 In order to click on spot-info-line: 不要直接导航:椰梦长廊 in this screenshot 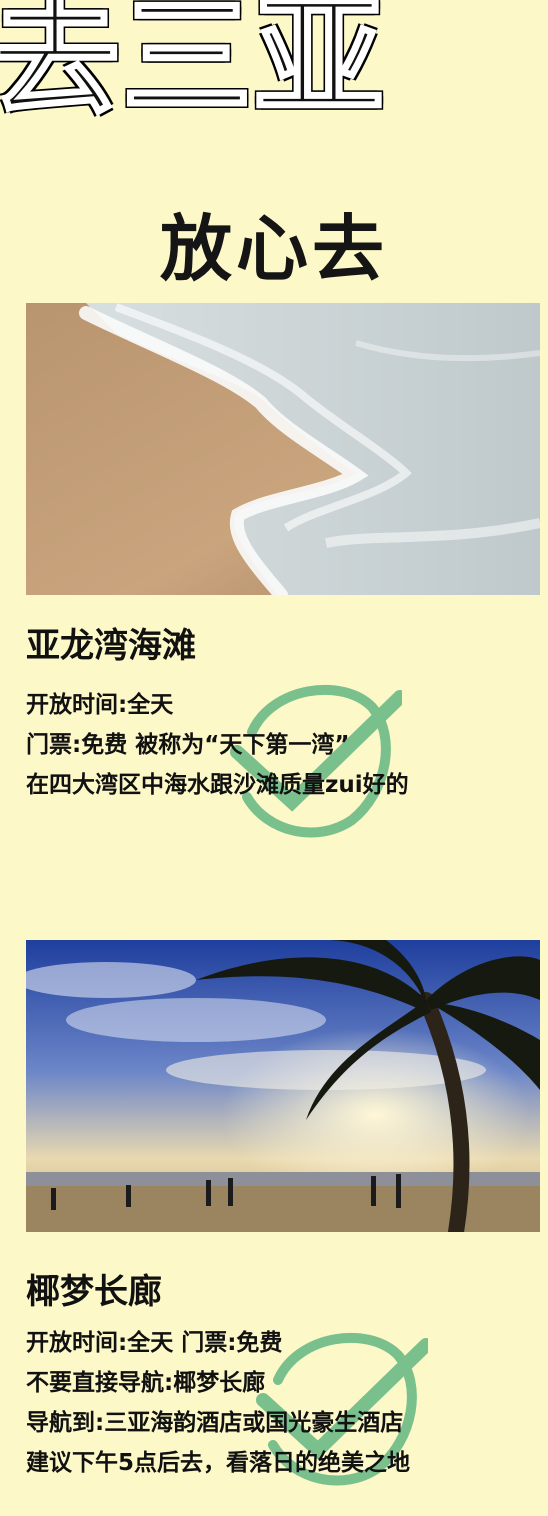, I will do `click(146, 1383)`.